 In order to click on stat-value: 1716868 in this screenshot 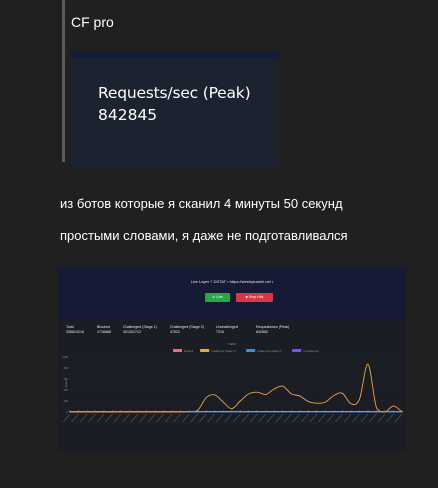, I will do `click(104, 331)`.